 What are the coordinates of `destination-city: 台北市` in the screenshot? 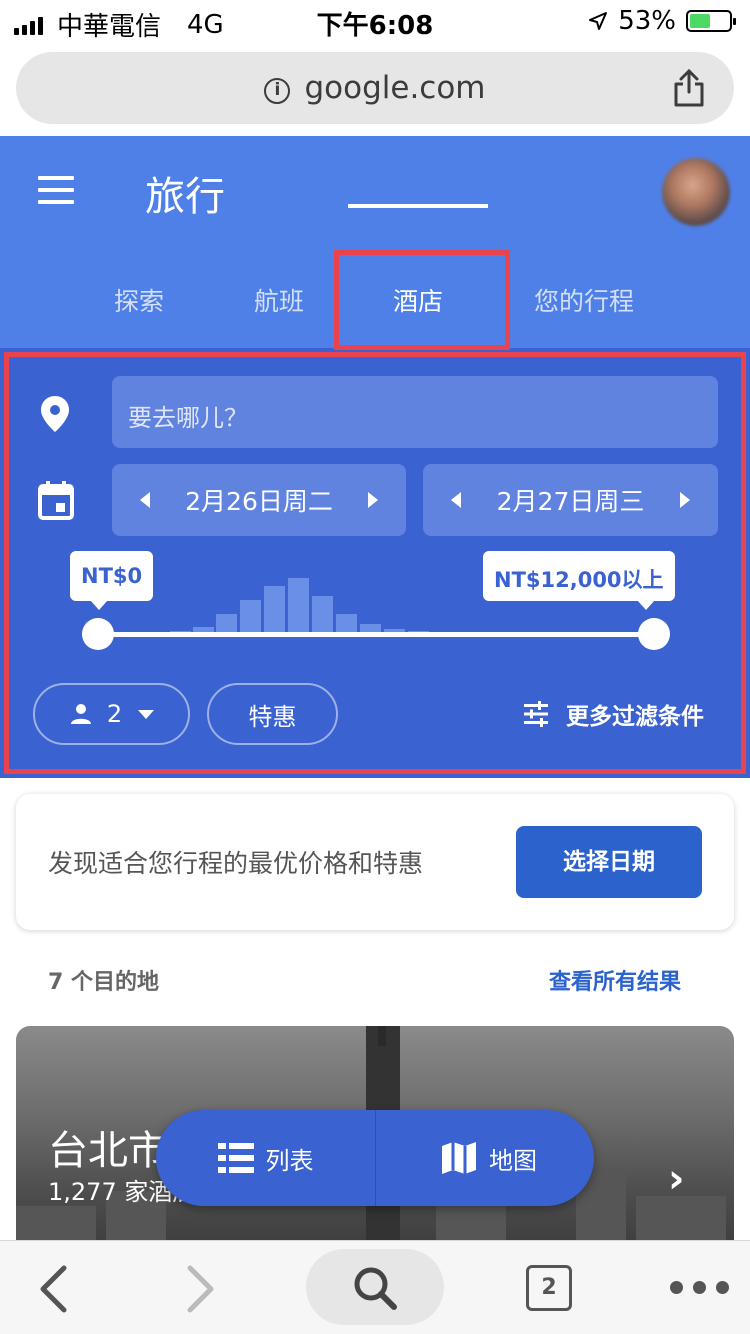 It's located at (108, 1151).